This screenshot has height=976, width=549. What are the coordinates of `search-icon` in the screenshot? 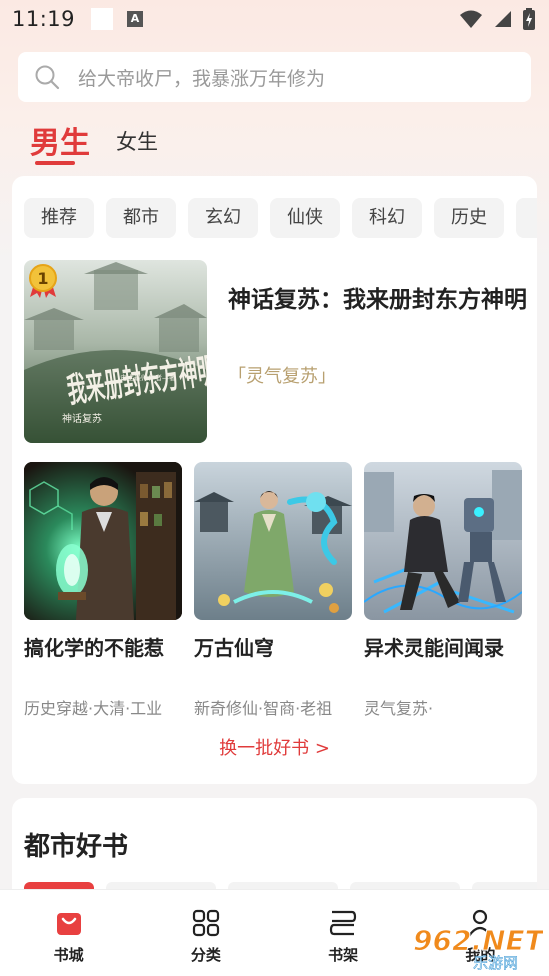 It's located at (47, 77).